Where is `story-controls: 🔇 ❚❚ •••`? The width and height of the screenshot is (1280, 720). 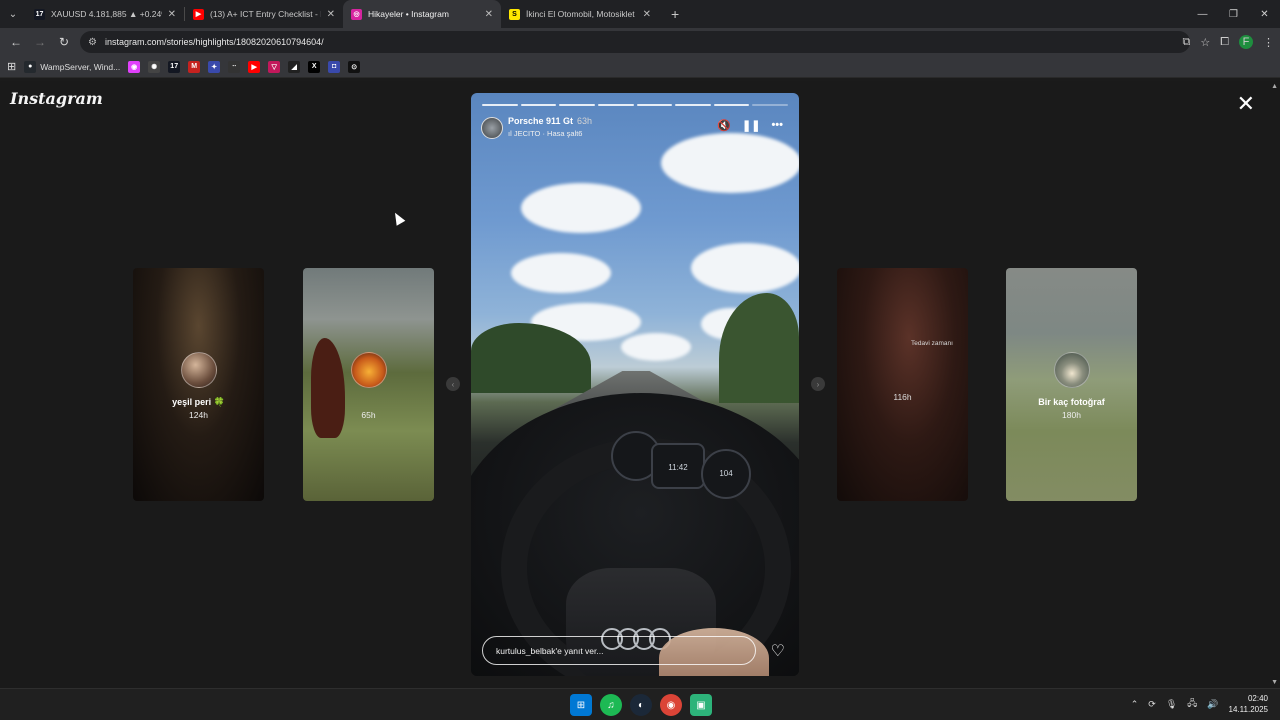 story-controls: 🔇 ❚❚ ••• is located at coordinates (750, 125).